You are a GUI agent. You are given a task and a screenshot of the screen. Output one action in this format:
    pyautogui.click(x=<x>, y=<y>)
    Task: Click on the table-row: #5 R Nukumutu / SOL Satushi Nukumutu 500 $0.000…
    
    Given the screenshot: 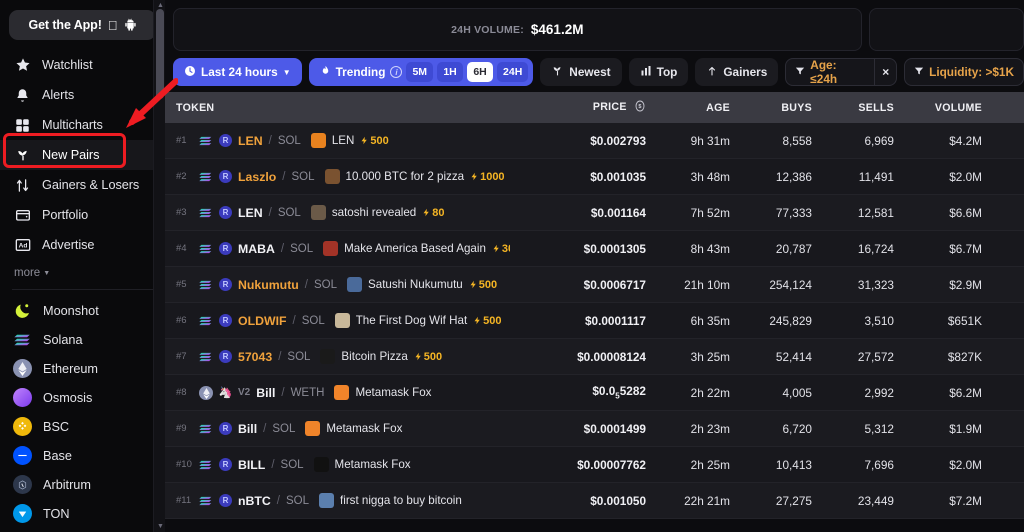 What is the action you would take?
    pyautogui.click(x=594, y=285)
    